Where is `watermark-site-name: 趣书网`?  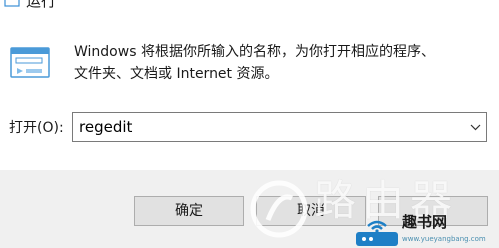
watermark-site-name: 趣书网 is located at coordinates (425, 222).